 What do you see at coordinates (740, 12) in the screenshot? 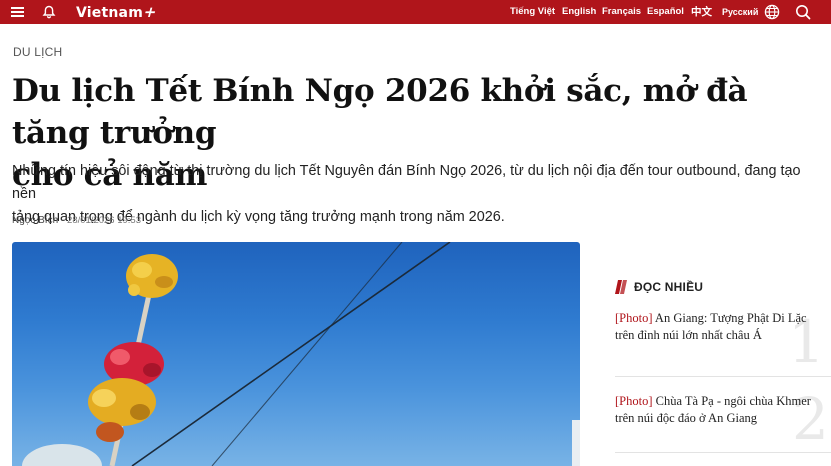
I see `lang-russian-link: Русский` at bounding box center [740, 12].